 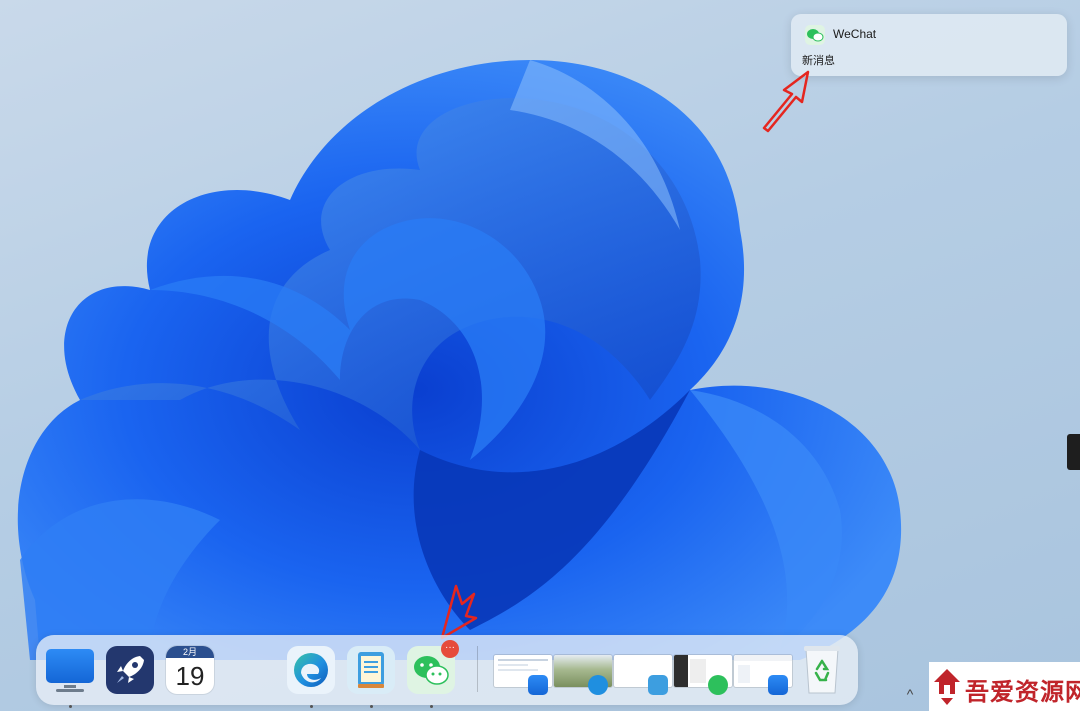 What do you see at coordinates (1022, 691) in the screenshot?
I see `watermark-text: 吾爱资源网` at bounding box center [1022, 691].